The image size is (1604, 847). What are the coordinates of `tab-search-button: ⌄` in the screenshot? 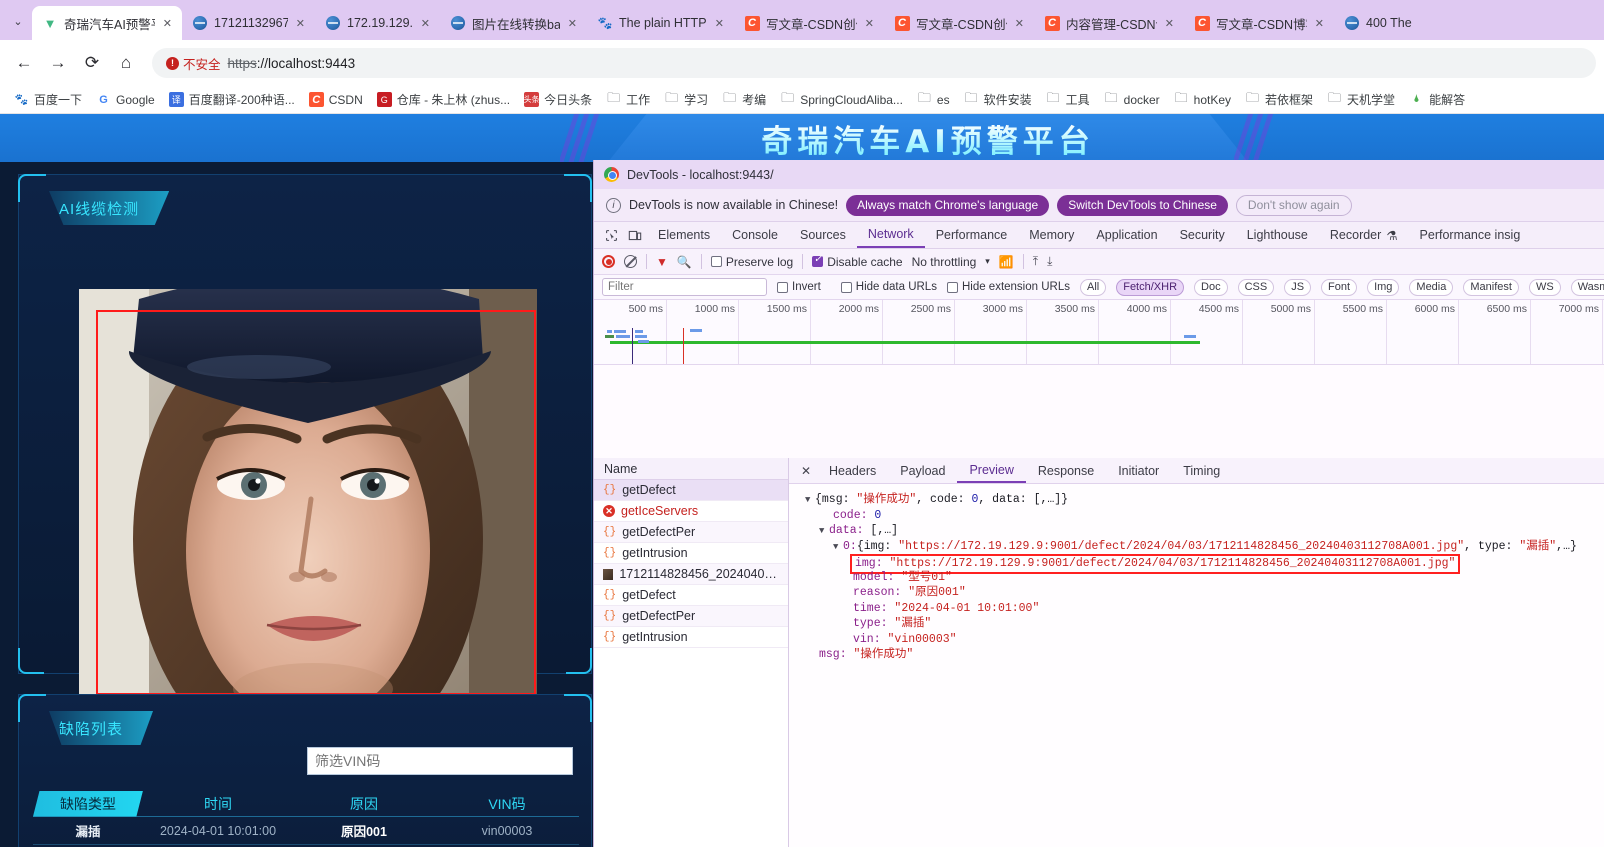 It's located at (18, 21).